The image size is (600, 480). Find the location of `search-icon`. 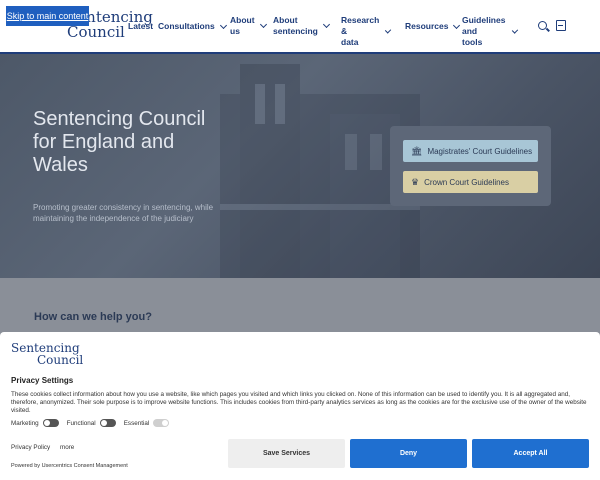

search-icon is located at coordinates (542, 25).